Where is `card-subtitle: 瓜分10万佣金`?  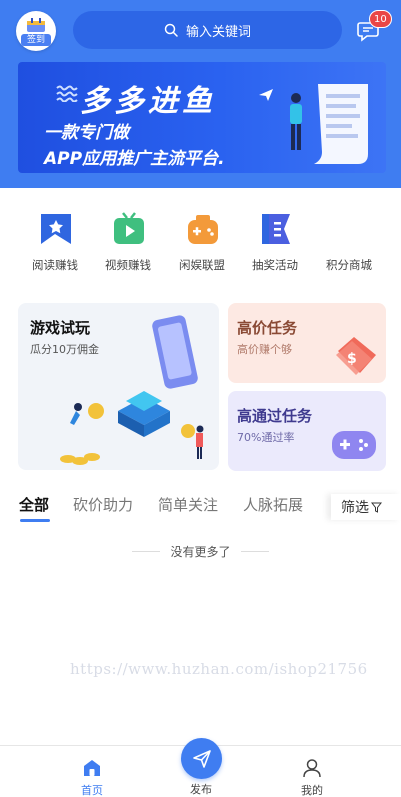 card-subtitle: 瓜分10万佣金 is located at coordinates (64, 349).